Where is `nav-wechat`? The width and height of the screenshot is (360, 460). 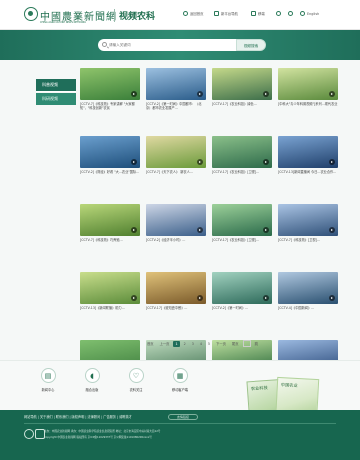
nav-wechat is located at coordinates (290, 13).